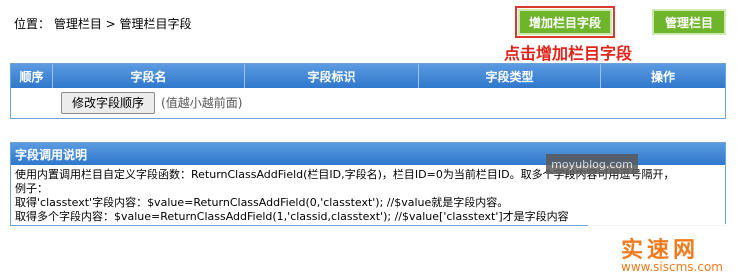 This screenshot has height=280, width=748. I want to click on watermark-label: moyublog.com, so click(592, 164).